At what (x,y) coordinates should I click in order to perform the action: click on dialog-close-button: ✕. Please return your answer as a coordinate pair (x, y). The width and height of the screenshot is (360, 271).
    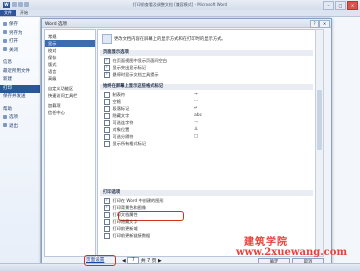
    Looking at the image, I should click on (324, 24).